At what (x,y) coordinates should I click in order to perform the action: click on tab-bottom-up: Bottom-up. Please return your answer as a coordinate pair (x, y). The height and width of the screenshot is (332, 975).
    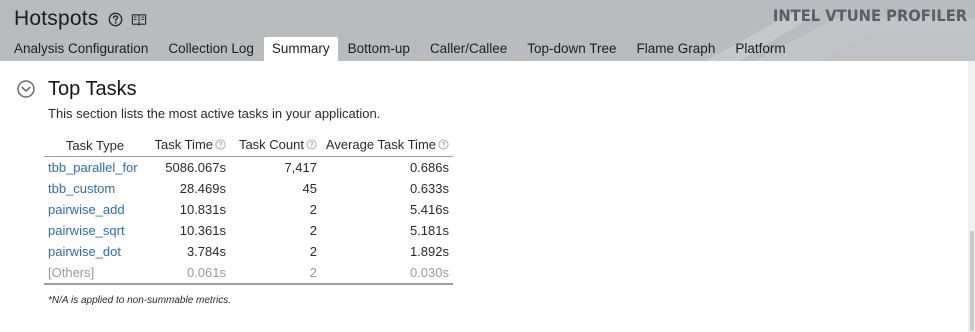
    Looking at the image, I should click on (379, 49).